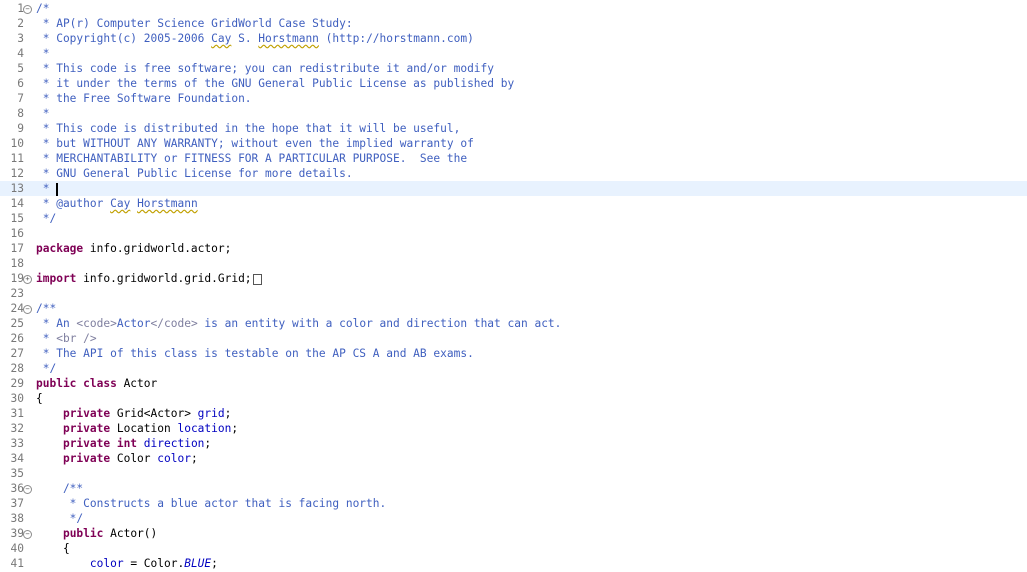  What do you see at coordinates (513, 473) in the screenshot?
I see `code-line: 35` at bounding box center [513, 473].